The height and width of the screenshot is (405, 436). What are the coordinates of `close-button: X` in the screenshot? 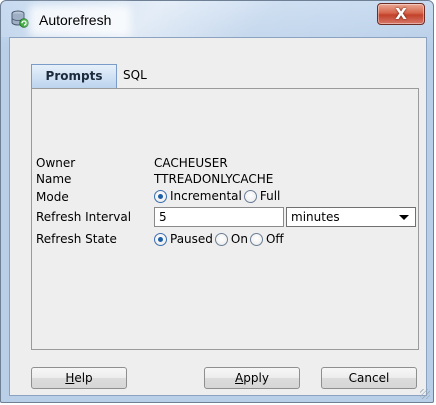 It's located at (401, 14).